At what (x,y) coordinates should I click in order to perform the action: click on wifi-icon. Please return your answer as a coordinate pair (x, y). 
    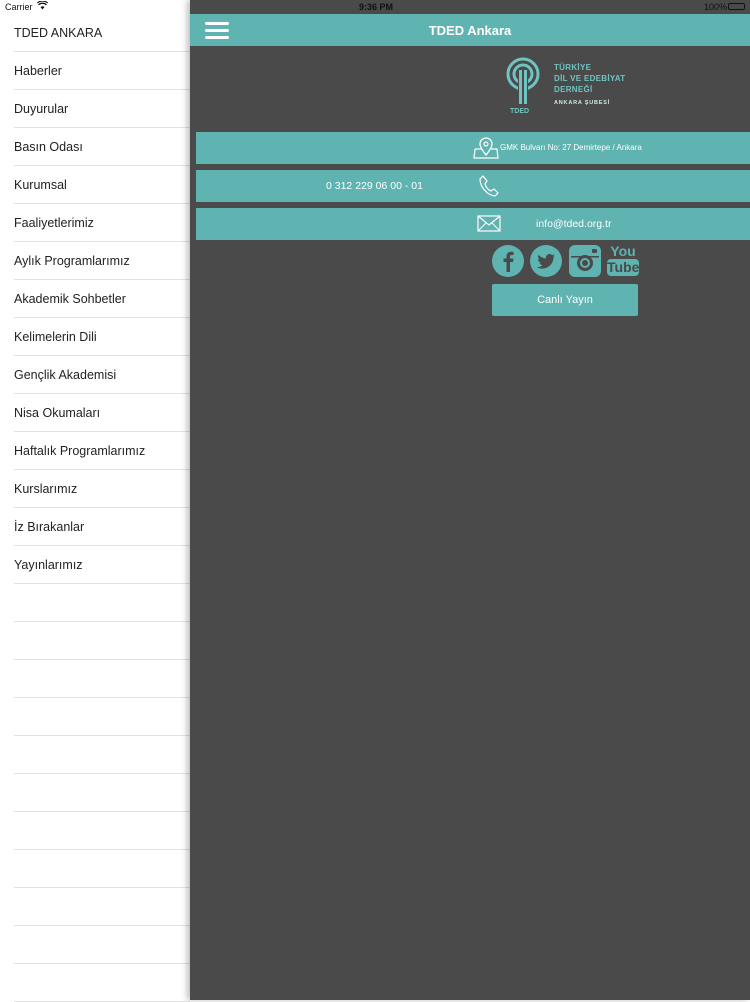
    Looking at the image, I should click on (42, 5).